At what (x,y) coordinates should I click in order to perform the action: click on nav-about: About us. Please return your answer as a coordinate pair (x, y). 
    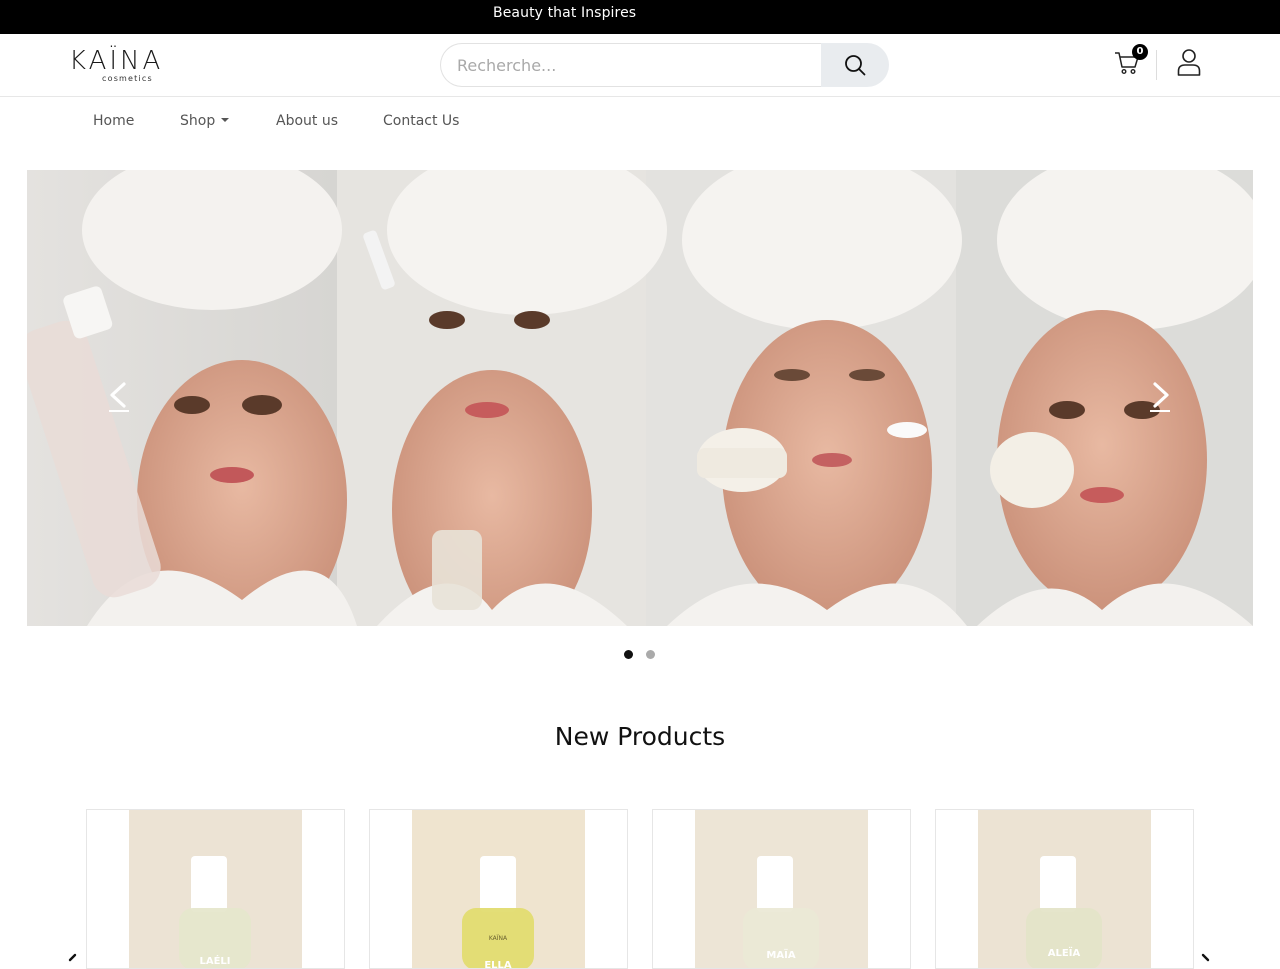
    Looking at the image, I should click on (307, 121).